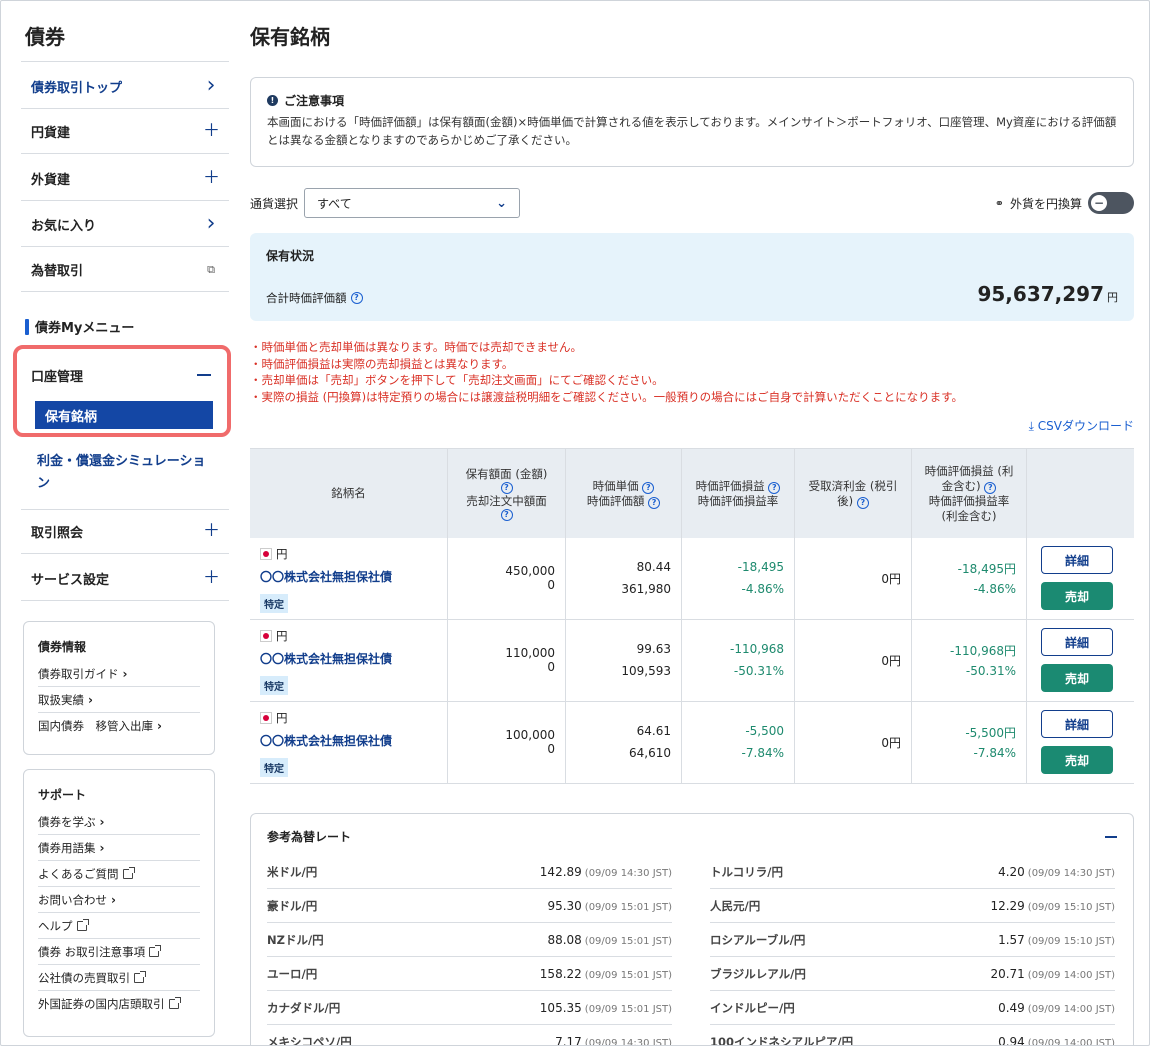 The width and height of the screenshot is (1150, 1046). Describe the element at coordinates (412, 203) in the screenshot. I see `currency-select: すべて ⌄` at that location.